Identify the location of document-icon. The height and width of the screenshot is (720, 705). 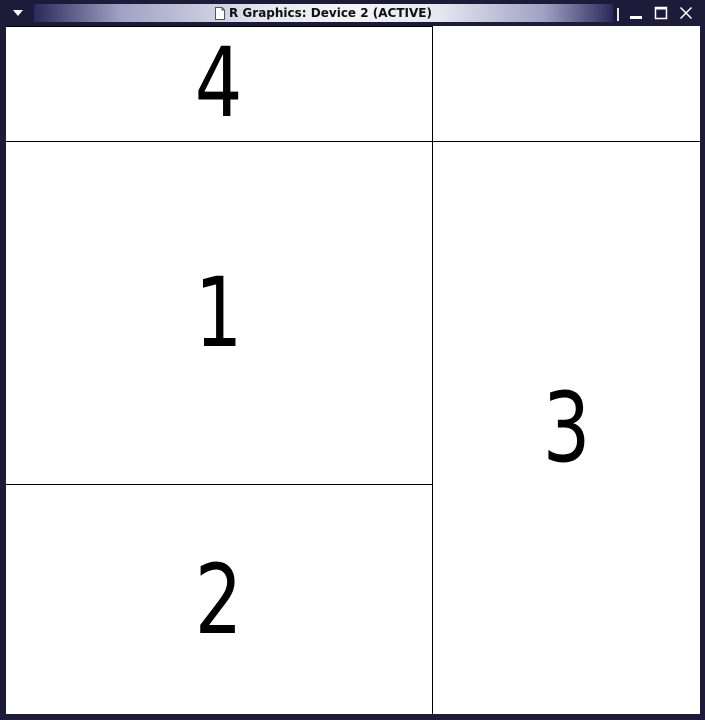
(220, 13).